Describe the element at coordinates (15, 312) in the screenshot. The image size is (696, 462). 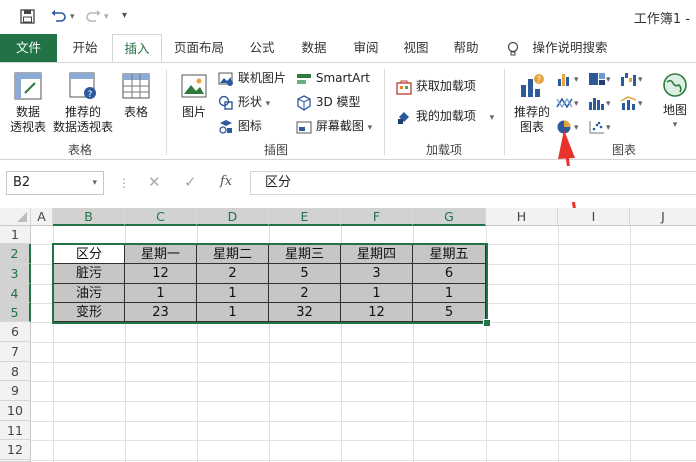
I see `row-header: 5` at that location.